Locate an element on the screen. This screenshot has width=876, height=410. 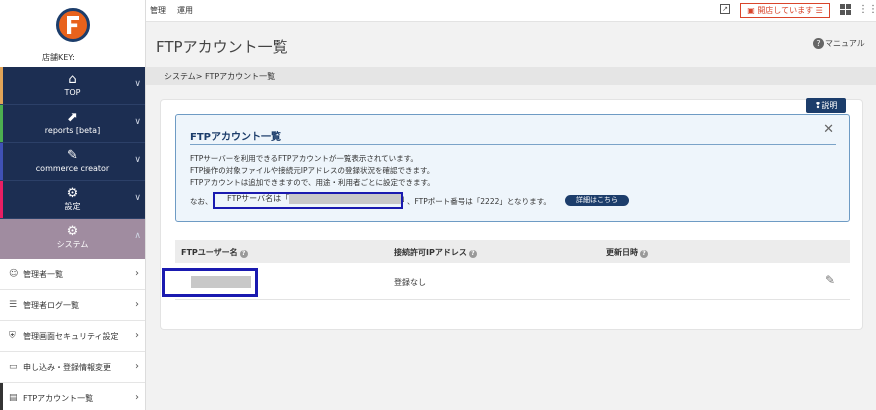
log-icon: ☰ is located at coordinates (13, 305).